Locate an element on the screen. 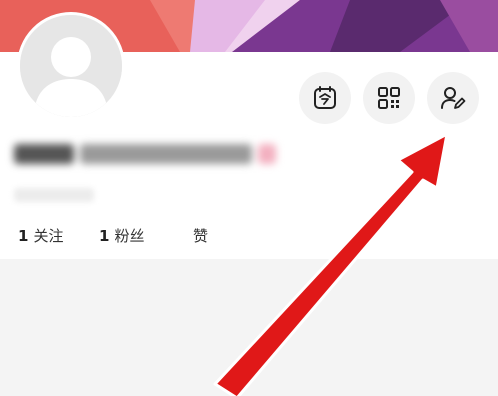 This screenshot has width=498, height=396. calendar-today-button is located at coordinates (325, 98).